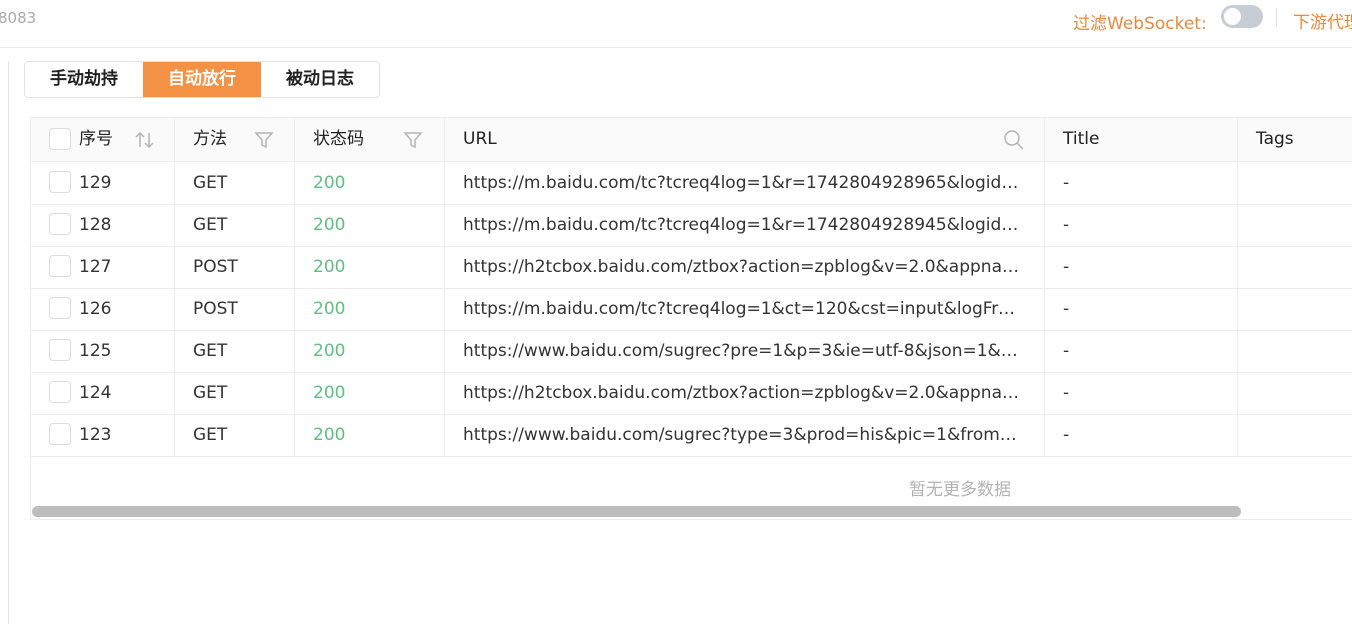  I want to click on row-id: 123, so click(95, 435).